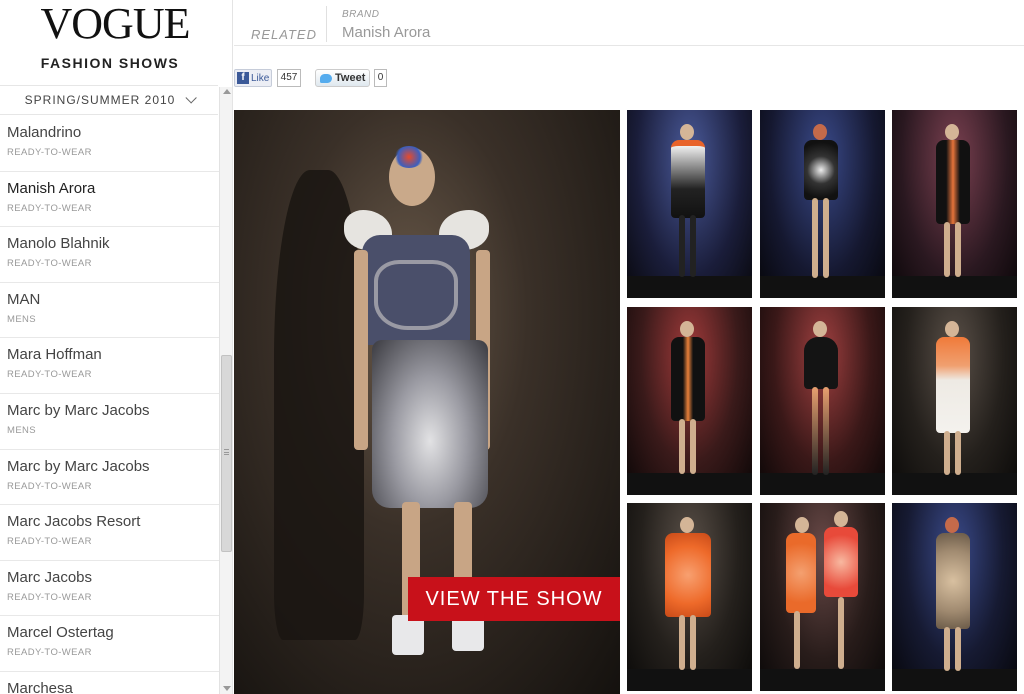  I want to click on designer-name: Manish Arora, so click(51, 188).